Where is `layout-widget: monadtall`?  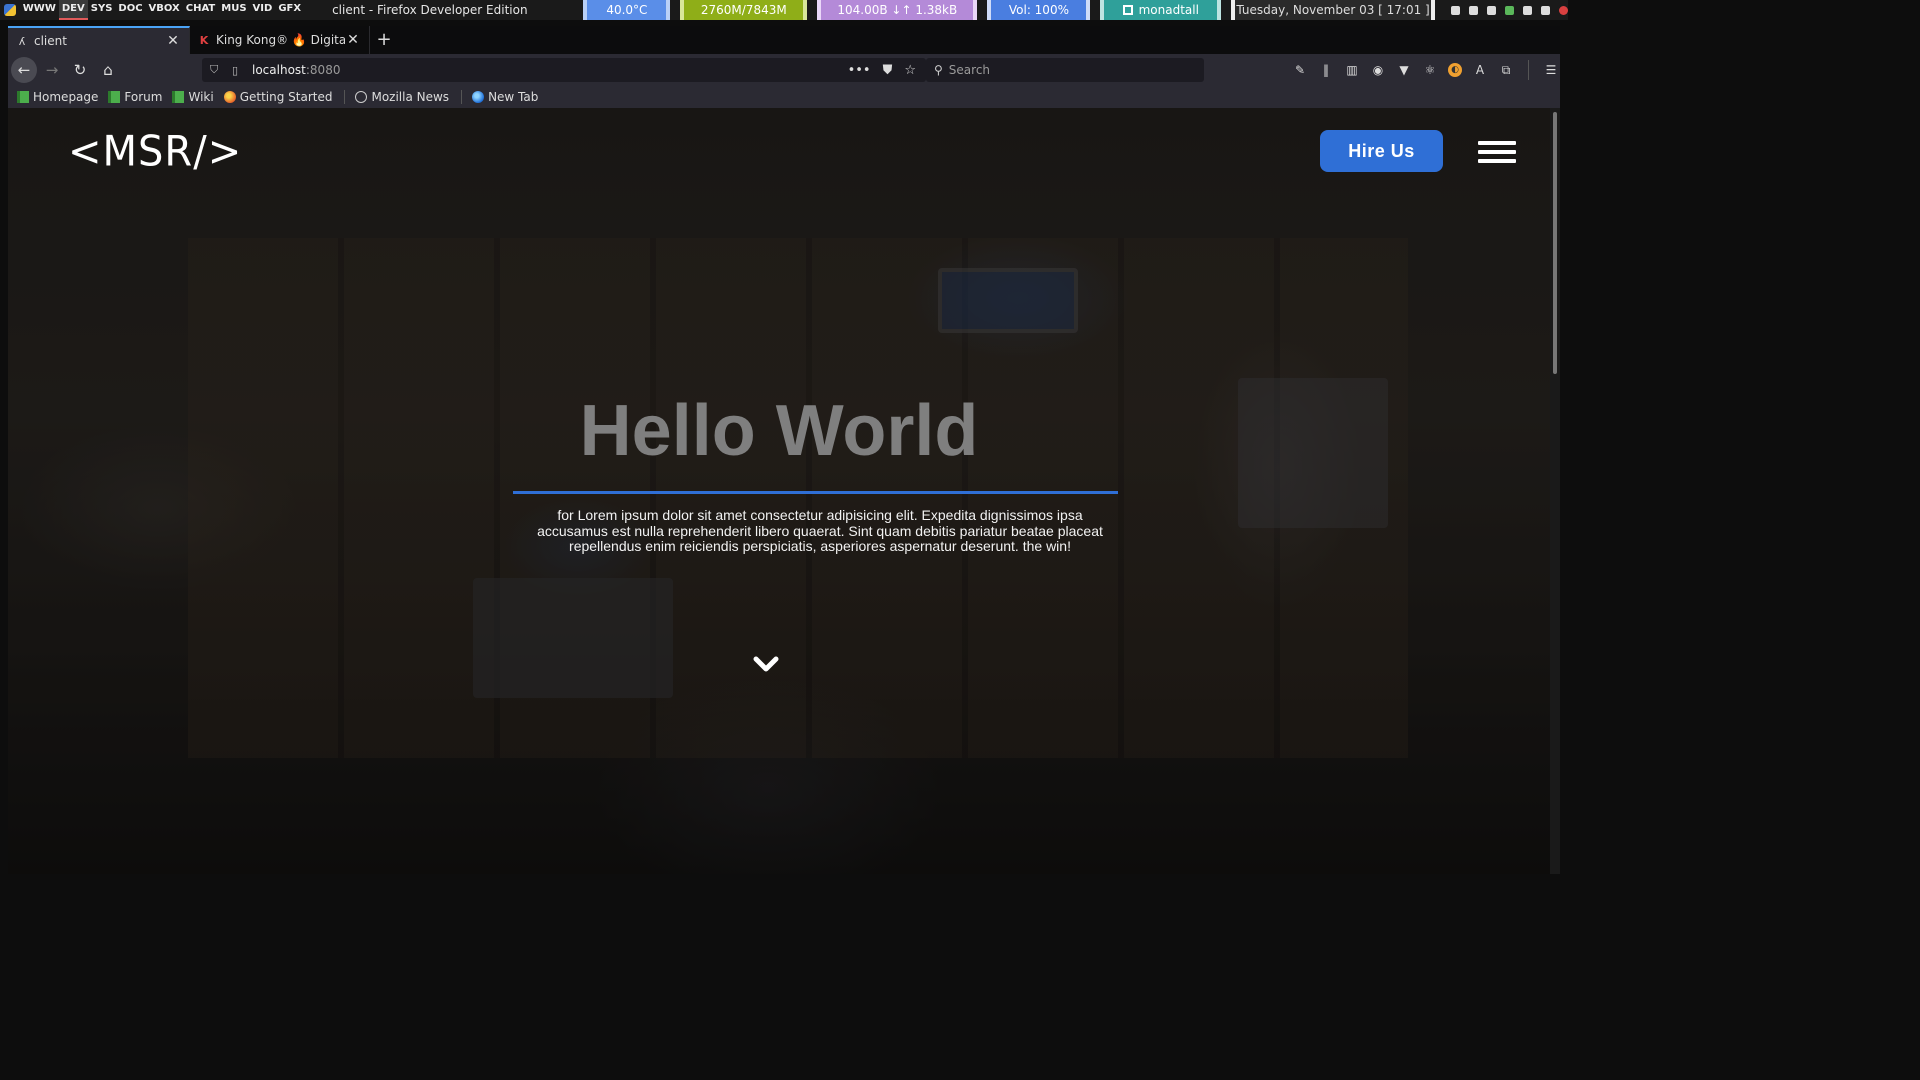 layout-widget: monadtall is located at coordinates (1161, 10).